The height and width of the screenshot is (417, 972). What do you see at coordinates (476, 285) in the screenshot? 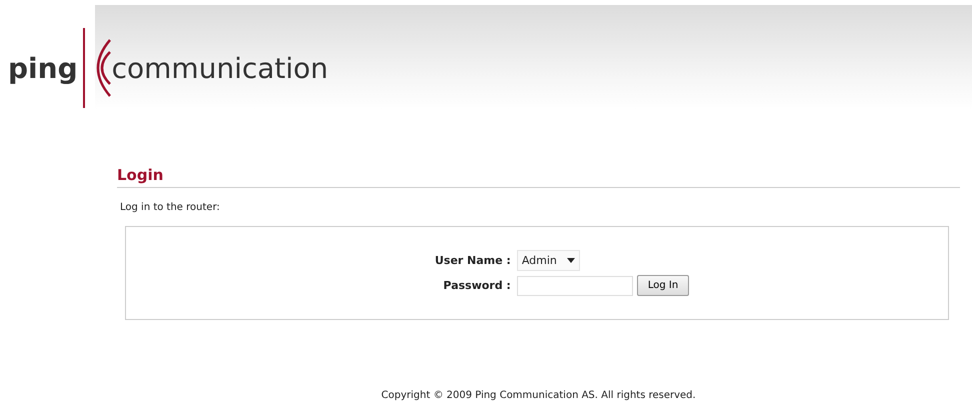
I see `field-label: Password :` at bounding box center [476, 285].